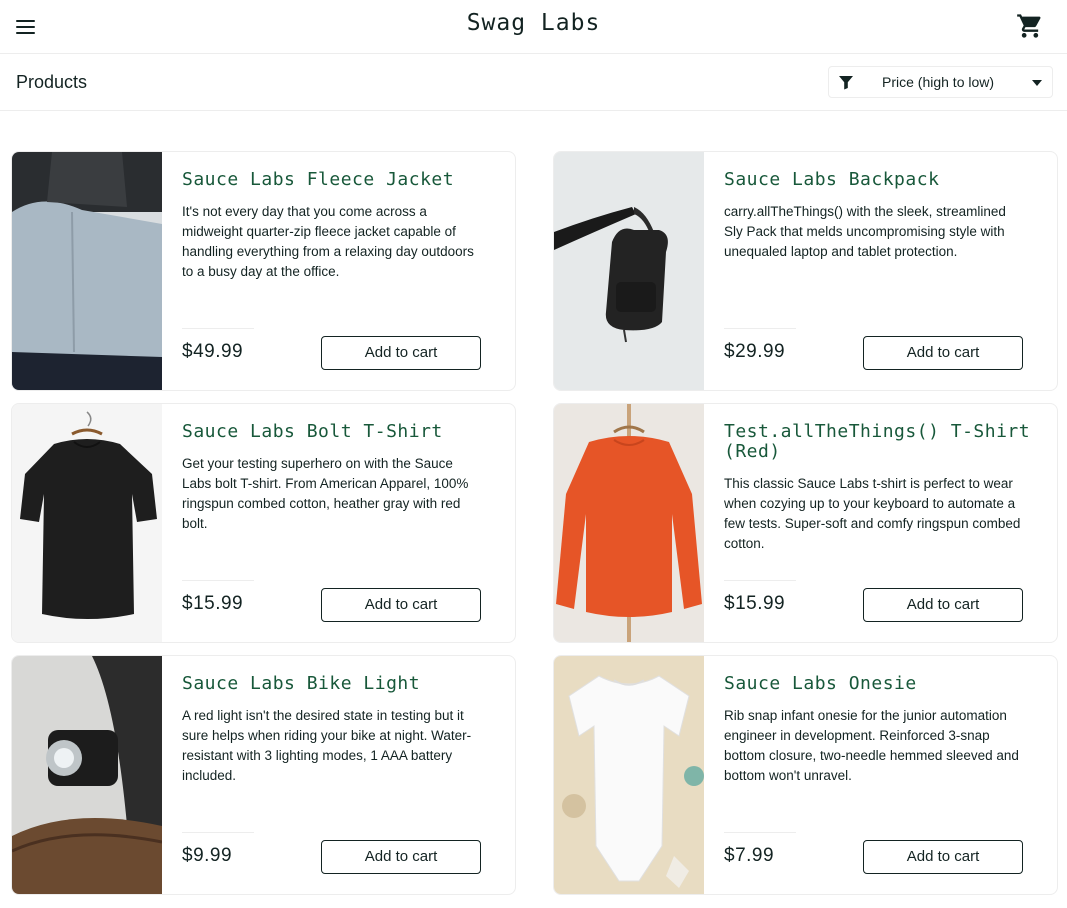 The width and height of the screenshot is (1067, 908). What do you see at coordinates (884, 180) in the screenshot?
I see `item-name-link: Sauce Labs Backpack` at bounding box center [884, 180].